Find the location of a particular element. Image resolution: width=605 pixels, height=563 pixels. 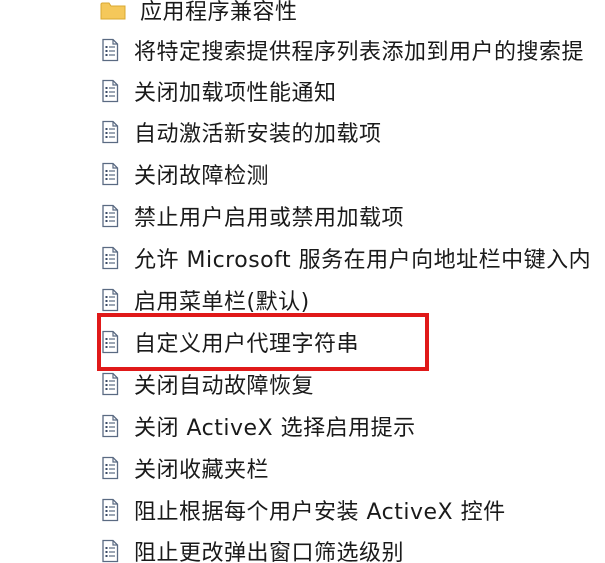

tree-item-policy: 阻止更改弹出窗口筛选级别 is located at coordinates (352, 547).